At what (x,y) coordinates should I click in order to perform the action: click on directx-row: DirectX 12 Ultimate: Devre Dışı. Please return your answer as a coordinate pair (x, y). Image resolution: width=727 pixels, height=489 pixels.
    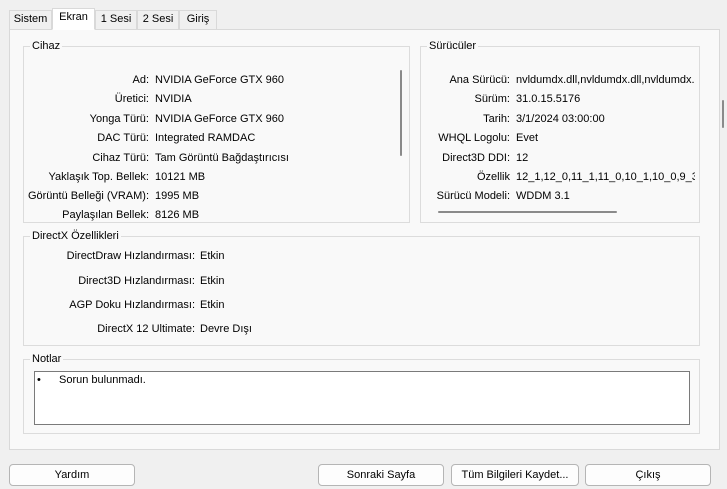
    Looking at the image, I should click on (200, 329).